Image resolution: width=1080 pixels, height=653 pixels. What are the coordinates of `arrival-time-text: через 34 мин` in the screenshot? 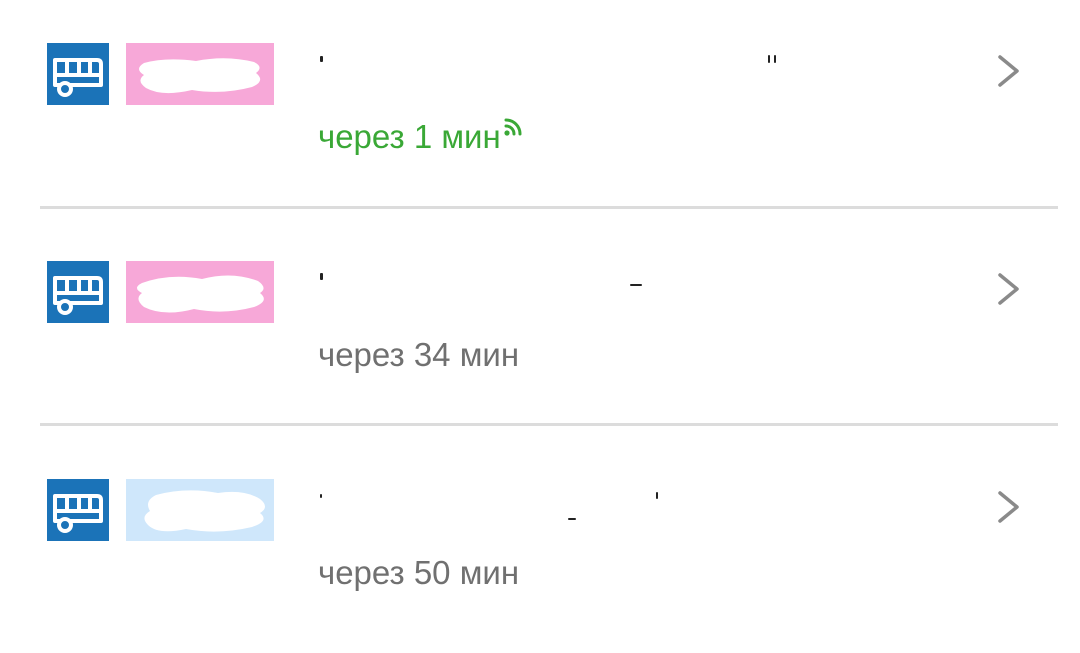 It's located at (419, 354).